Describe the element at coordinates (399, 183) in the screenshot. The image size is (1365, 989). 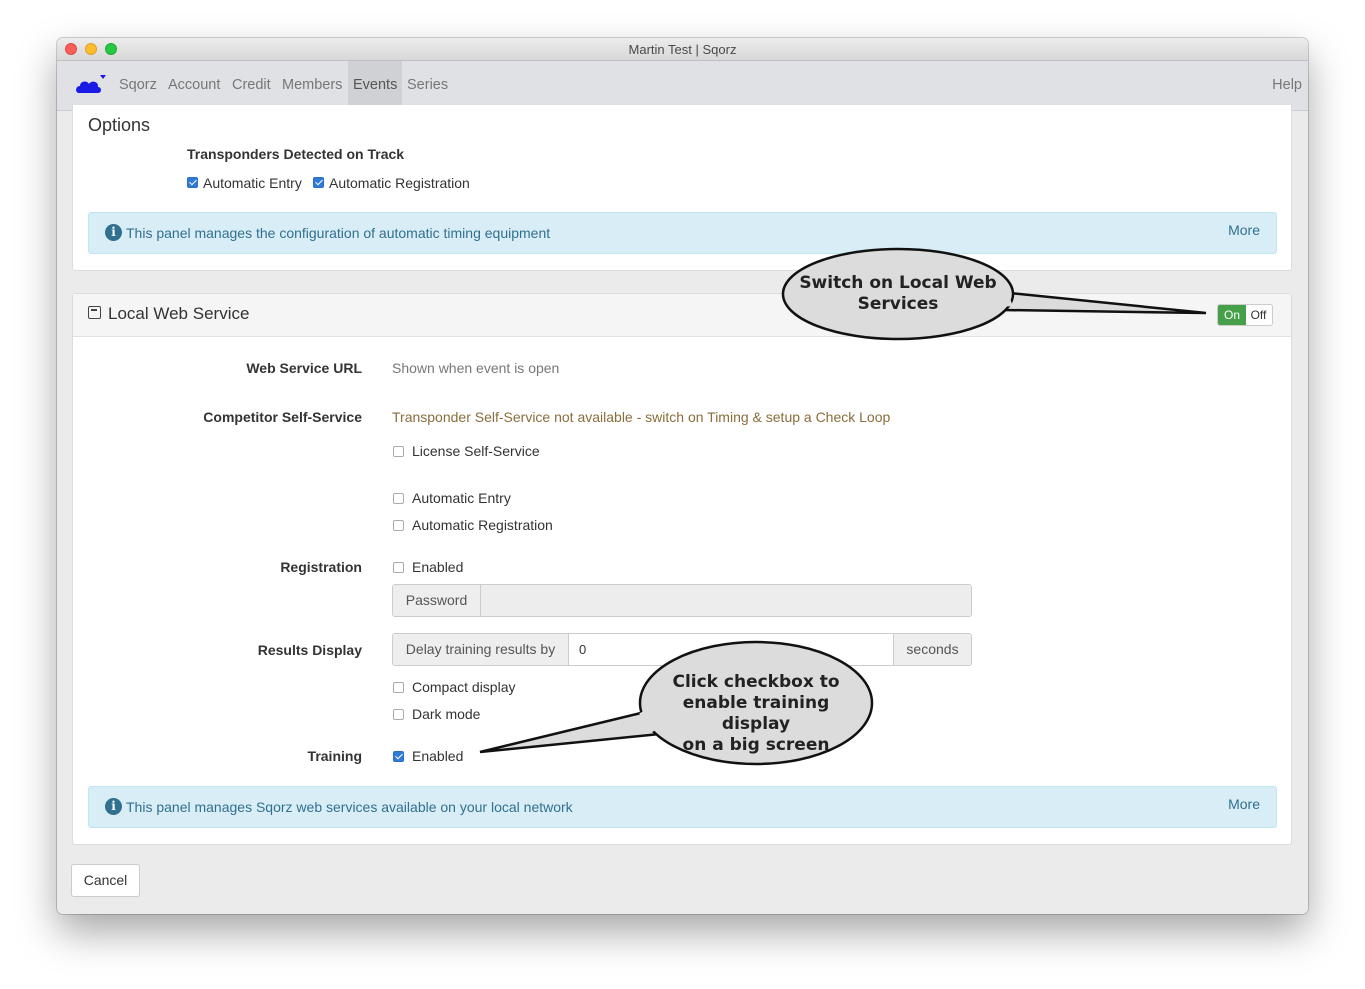
I see `options-auto-registration-label: Automatic Registration` at that location.